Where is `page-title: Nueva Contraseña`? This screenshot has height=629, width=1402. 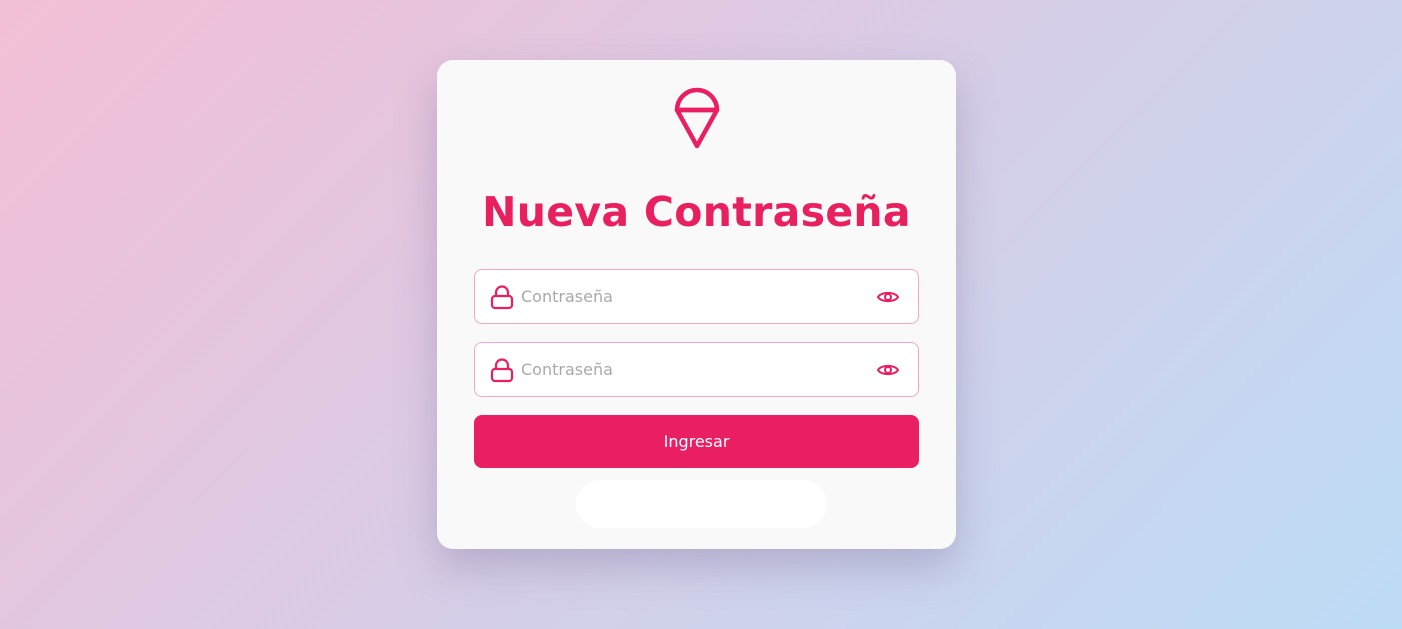
page-title: Nueva Contraseña is located at coordinates (696, 212).